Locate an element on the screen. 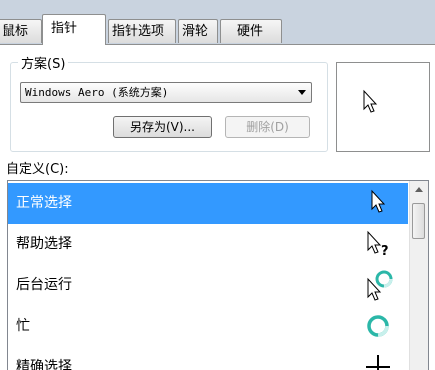  help-select-icon: ? is located at coordinates (378, 244).